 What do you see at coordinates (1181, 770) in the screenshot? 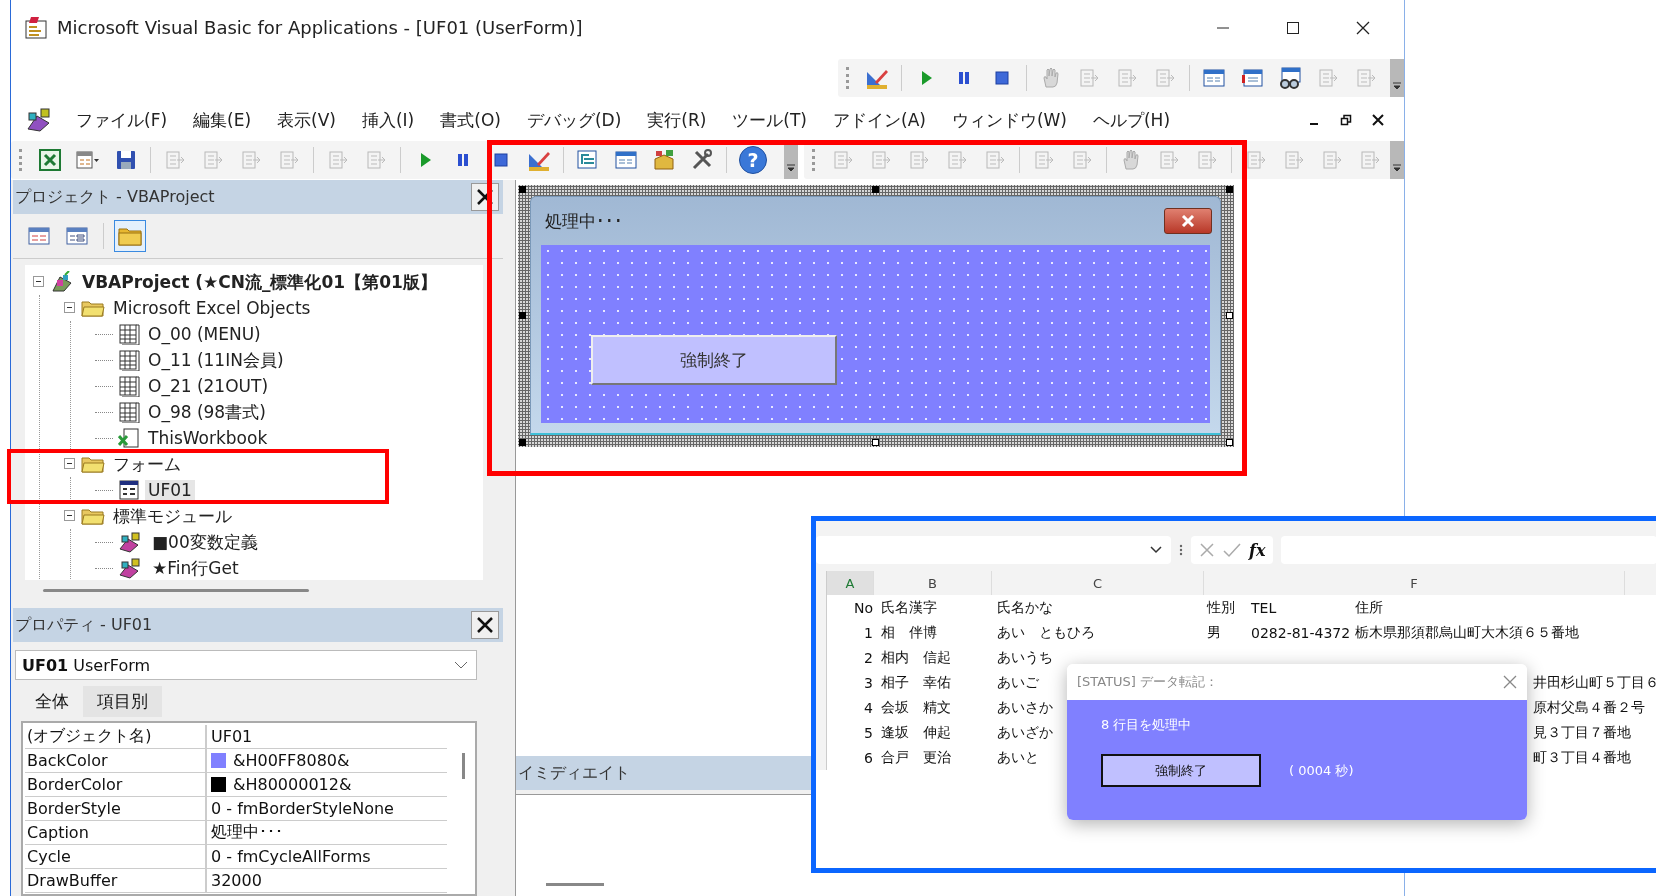
I see `stop-button: 強制終了` at bounding box center [1181, 770].